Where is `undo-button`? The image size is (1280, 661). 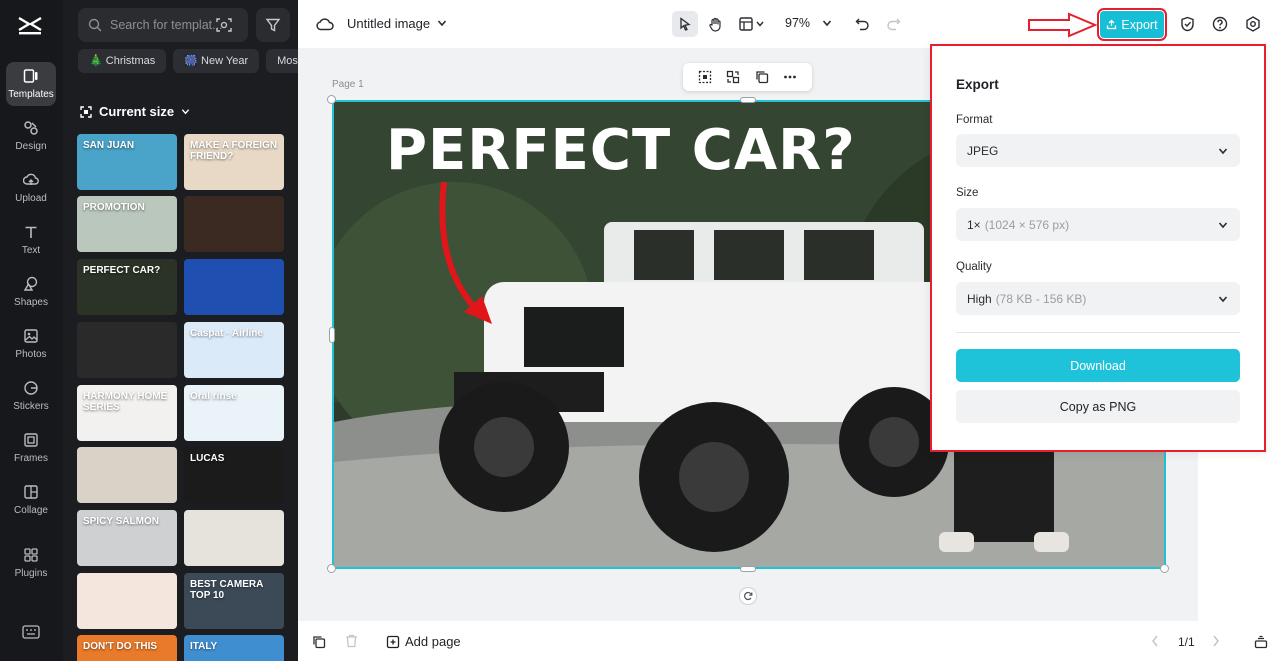 undo-button is located at coordinates (862, 24).